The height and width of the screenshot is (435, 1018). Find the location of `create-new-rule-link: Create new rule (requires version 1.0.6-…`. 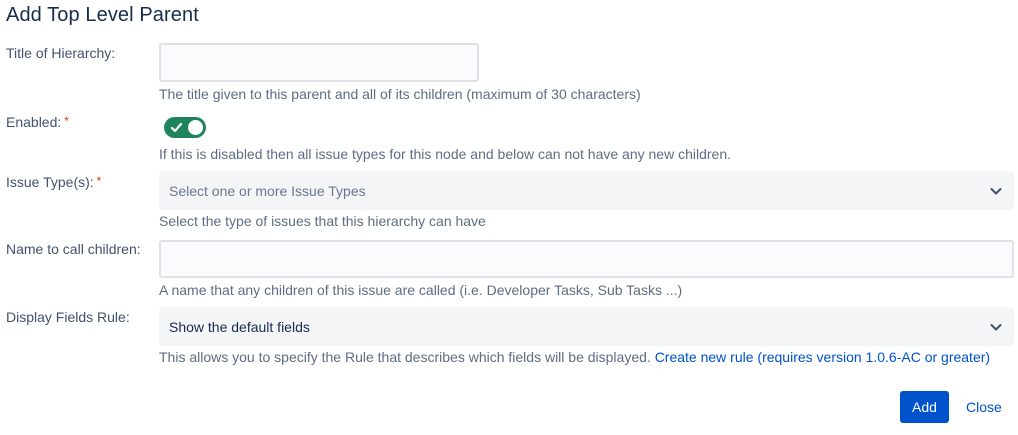

create-new-rule-link: Create new rule (requires version 1.0.6-… is located at coordinates (822, 357).